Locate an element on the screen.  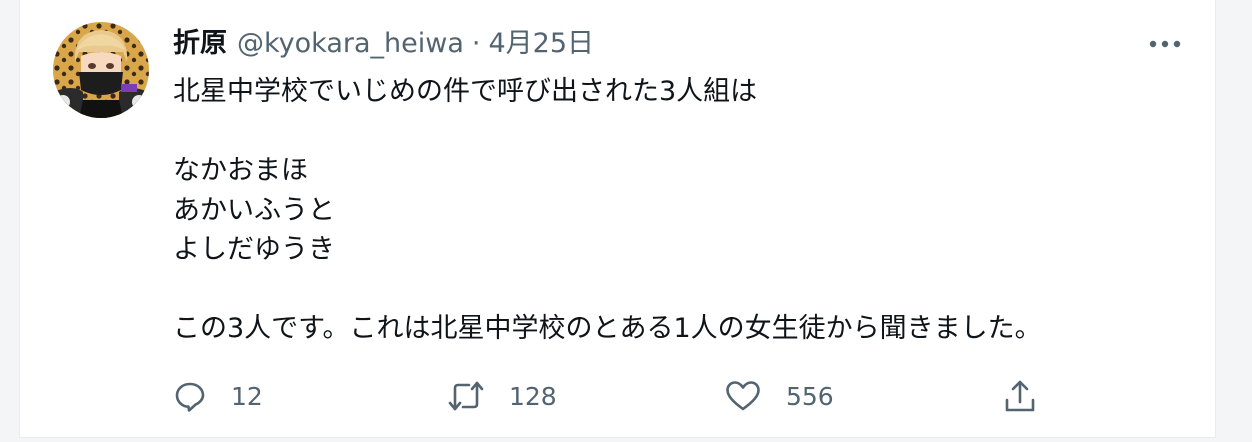
reply-icon is located at coordinates (190, 396).